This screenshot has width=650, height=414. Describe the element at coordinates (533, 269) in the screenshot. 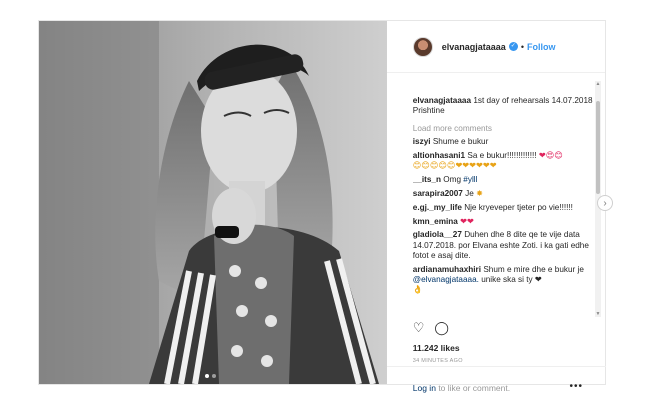

I see `comment-text: Shum e mire dhe e bukur je` at that location.